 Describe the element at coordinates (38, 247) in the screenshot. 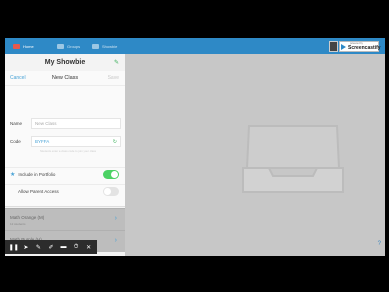

I see `pen-icon: ✎` at that location.